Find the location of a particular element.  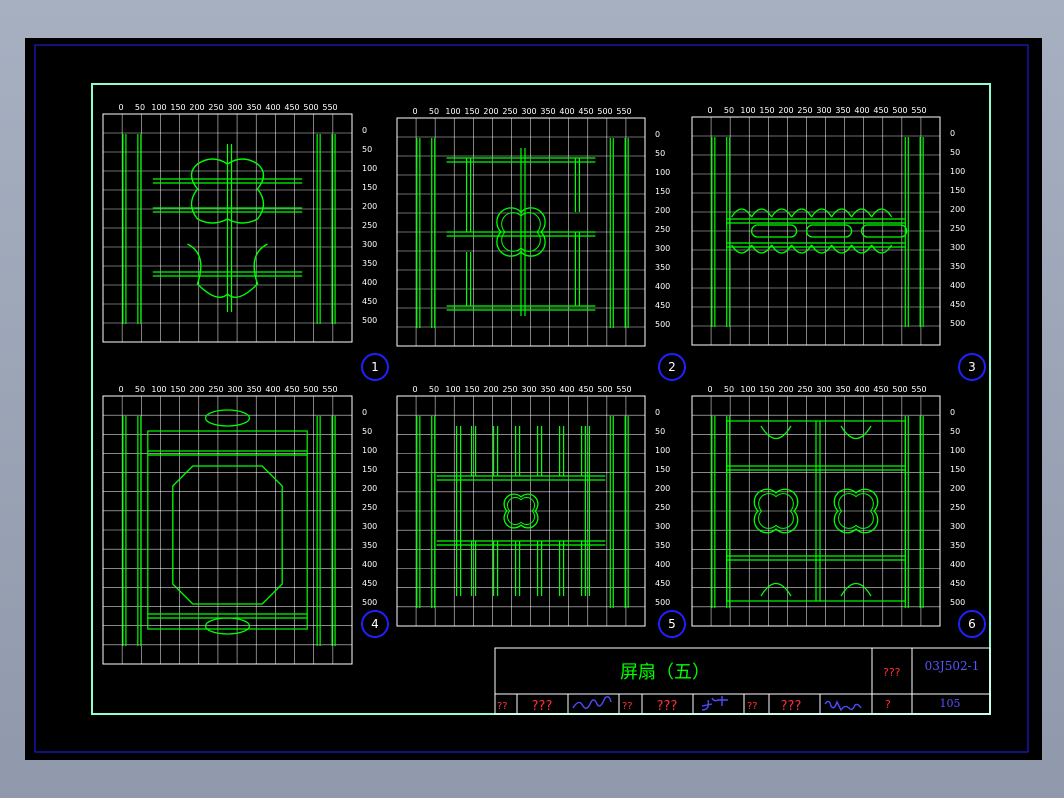

svg-text: 1 is located at coordinates (375, 367).